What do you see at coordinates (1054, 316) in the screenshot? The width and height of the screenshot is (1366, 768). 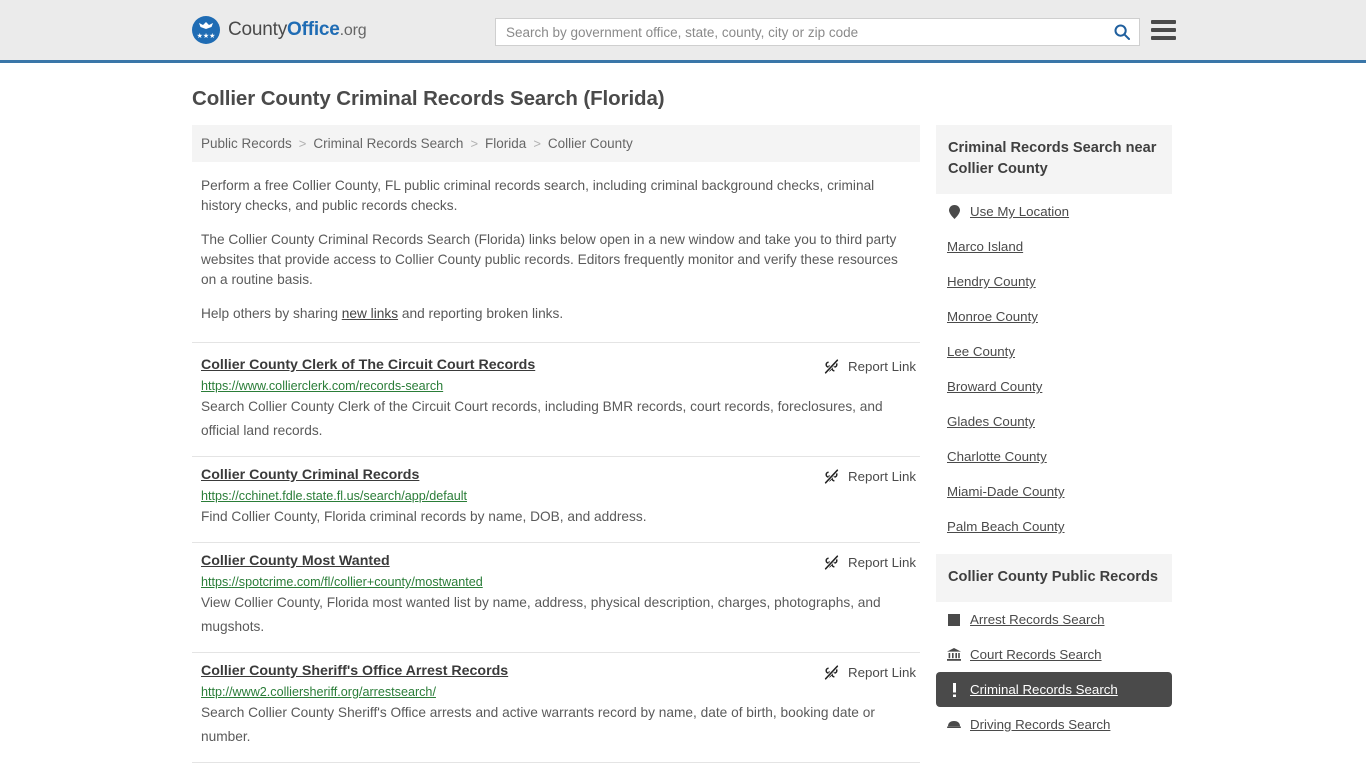 I see `nearby-search-item: Monroe County` at bounding box center [1054, 316].